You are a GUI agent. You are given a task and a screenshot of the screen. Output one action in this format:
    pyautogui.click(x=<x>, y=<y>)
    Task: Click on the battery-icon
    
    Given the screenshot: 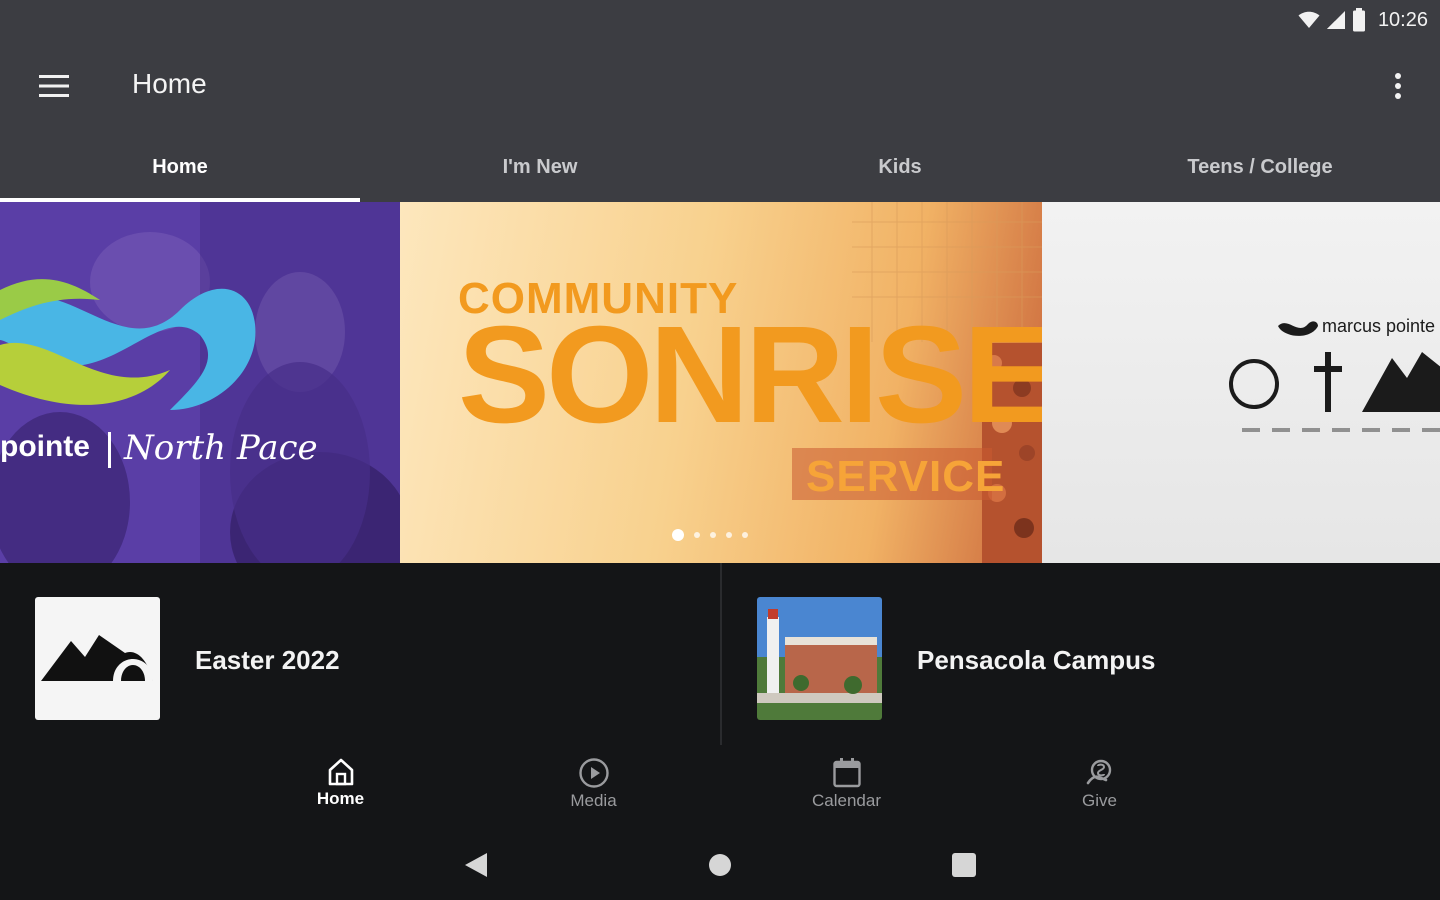 What is the action you would take?
    pyautogui.click(x=1358, y=20)
    